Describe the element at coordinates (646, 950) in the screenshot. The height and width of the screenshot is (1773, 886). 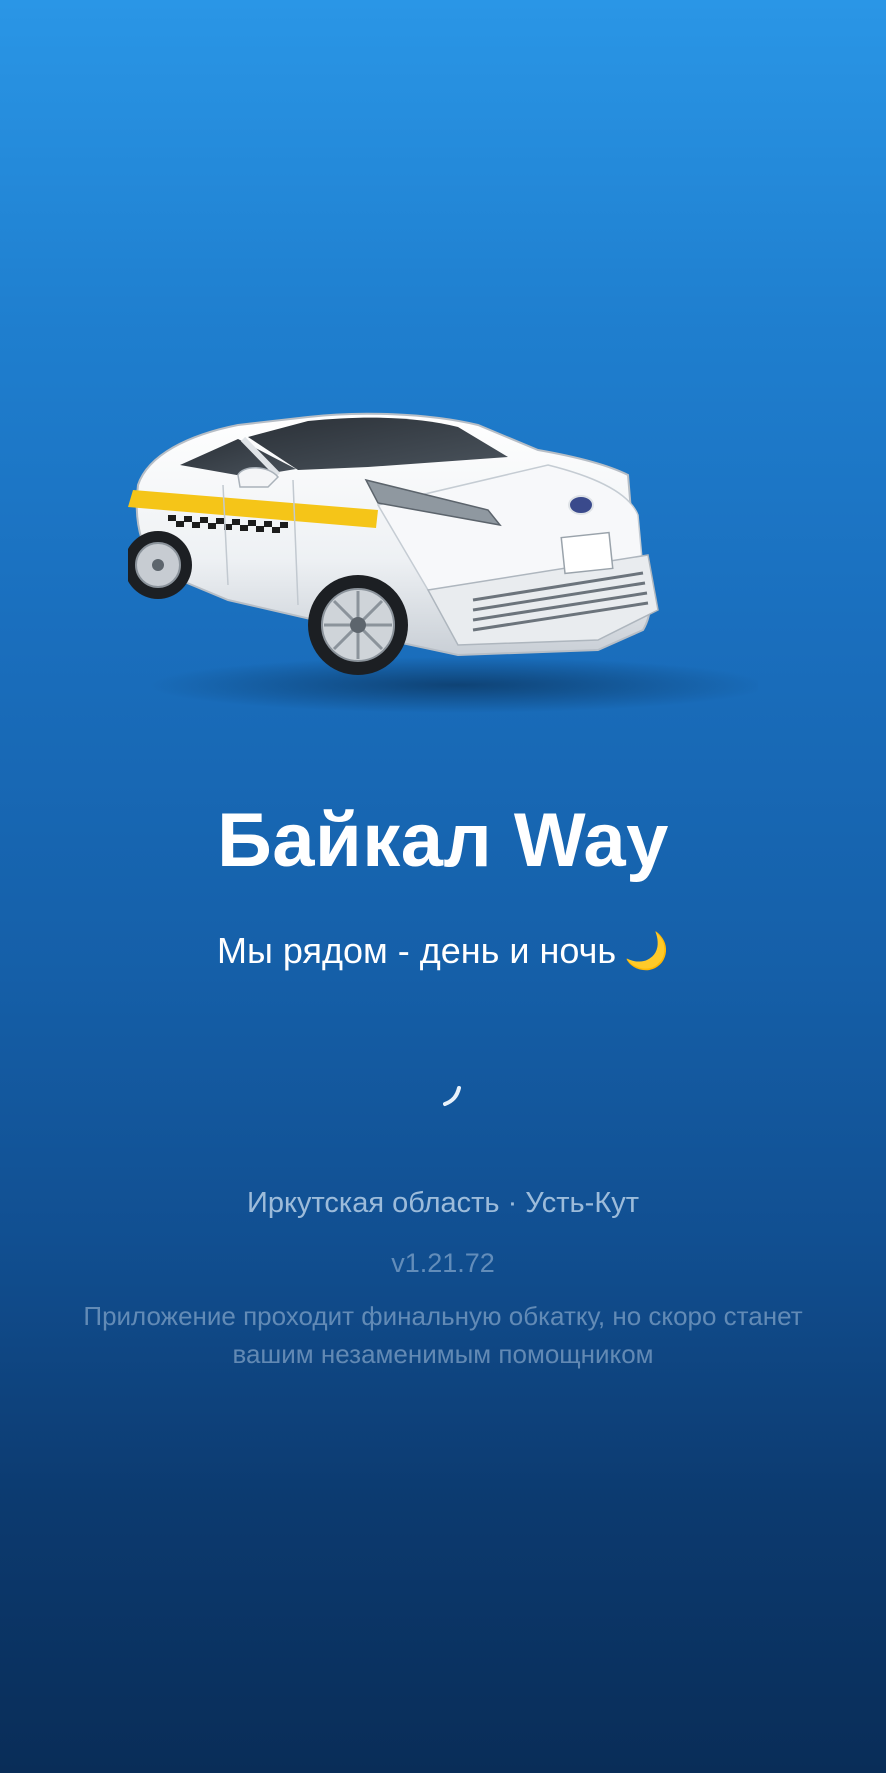
I see `crescent-moon-icon: 🌙` at that location.